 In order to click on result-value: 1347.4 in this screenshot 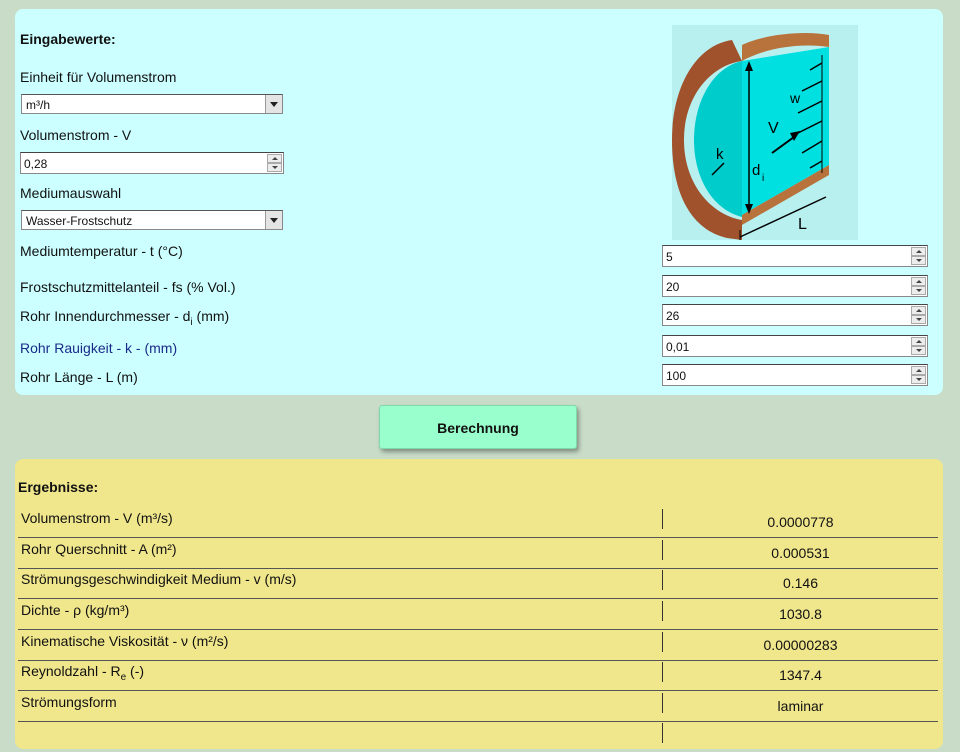, I will do `click(800, 675)`.